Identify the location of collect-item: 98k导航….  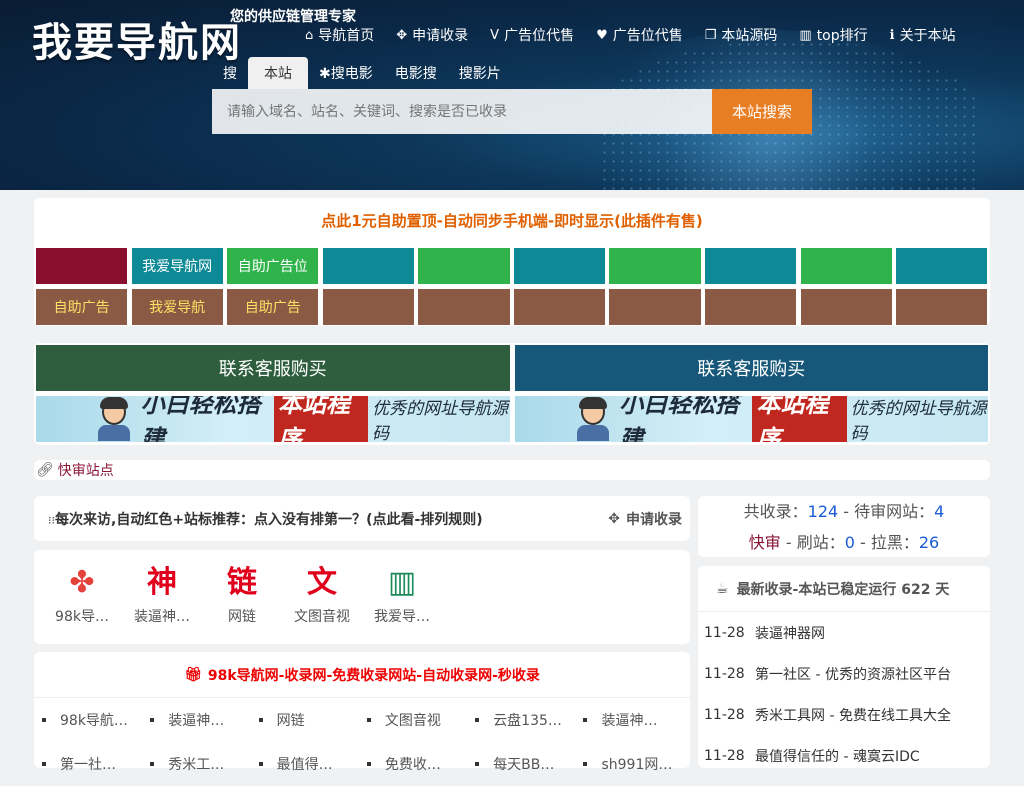
(96, 720).